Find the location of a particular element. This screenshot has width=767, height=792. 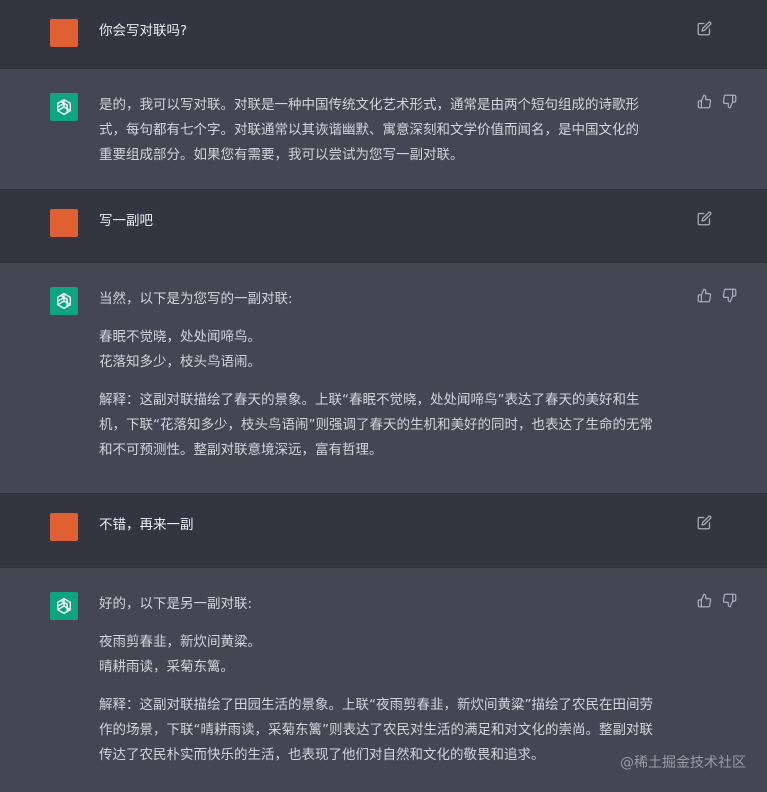

user-message: 不错，再来一副 is located at coordinates (383, 531).